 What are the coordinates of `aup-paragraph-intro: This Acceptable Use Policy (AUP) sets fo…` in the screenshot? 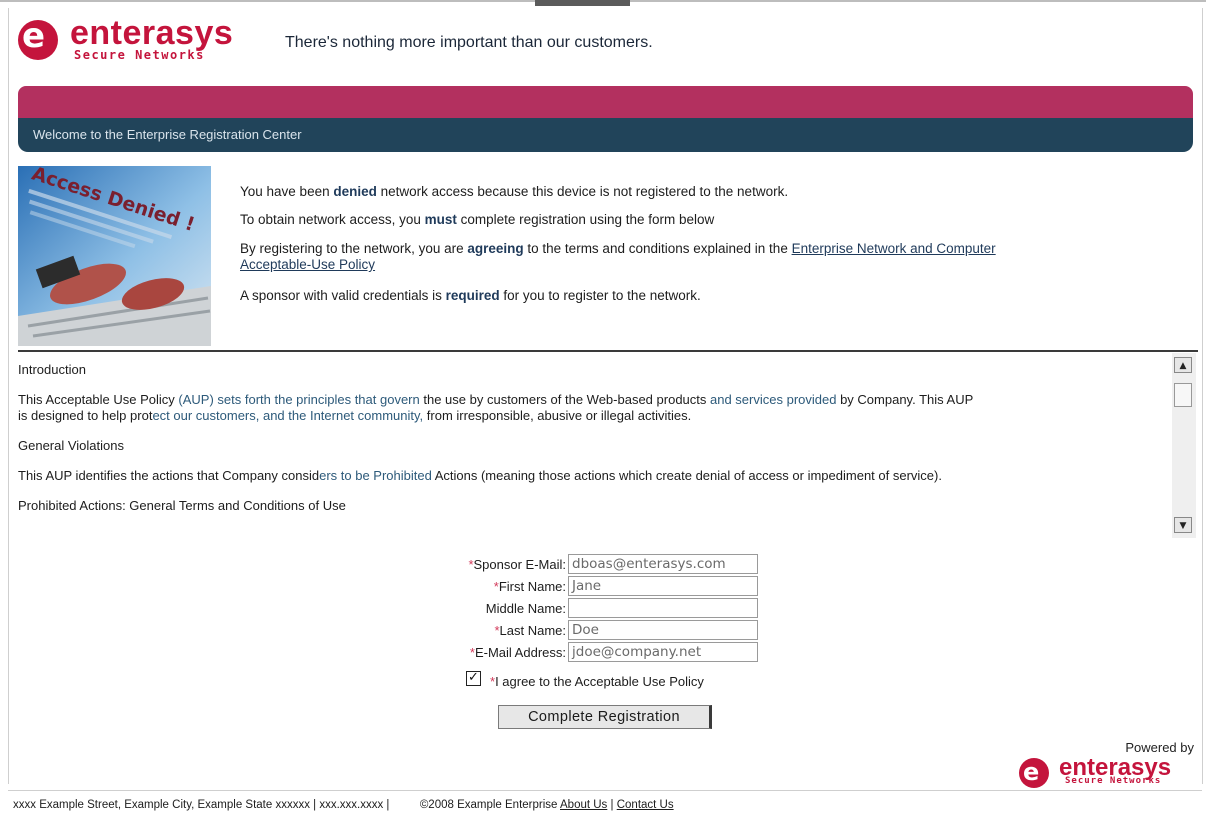 It's located at (593, 408).